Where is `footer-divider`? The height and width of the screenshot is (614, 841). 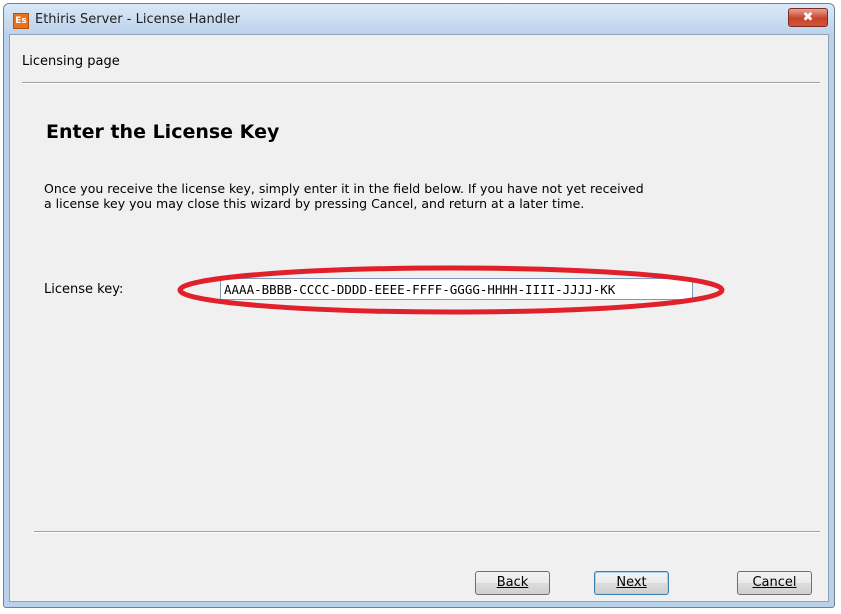 footer-divider is located at coordinates (427, 532).